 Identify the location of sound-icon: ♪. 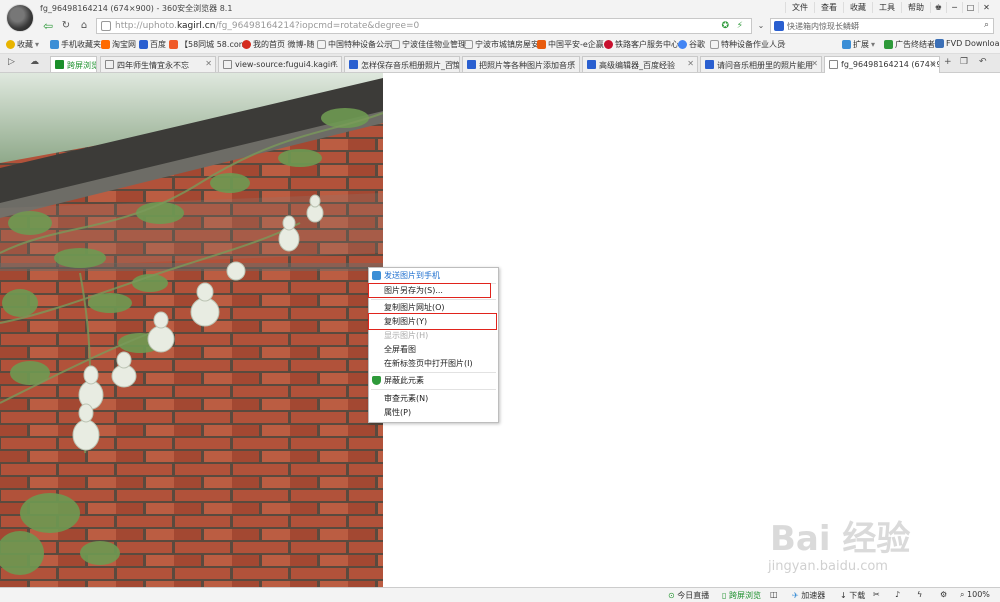
(897, 594).